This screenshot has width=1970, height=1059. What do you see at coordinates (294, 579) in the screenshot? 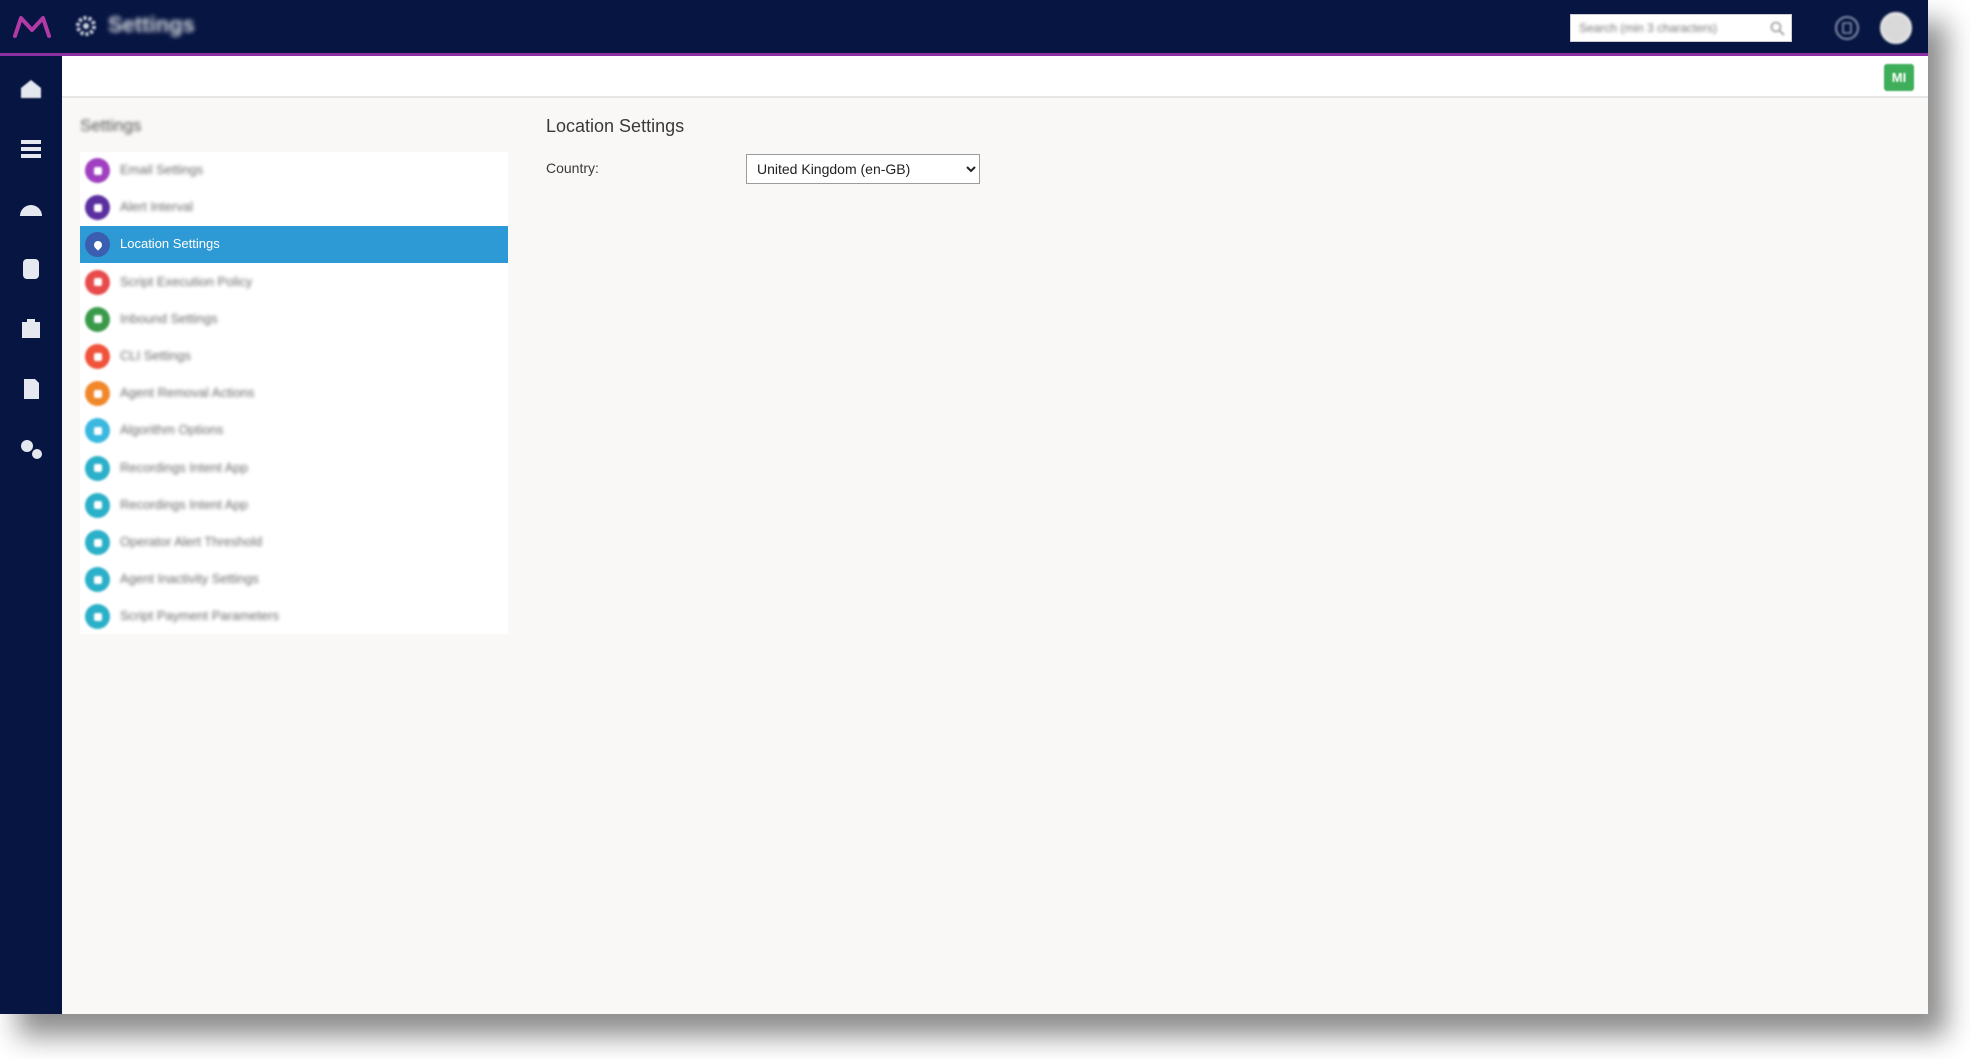
I see `sidebar-item: Agent Inactivity Settings` at bounding box center [294, 579].